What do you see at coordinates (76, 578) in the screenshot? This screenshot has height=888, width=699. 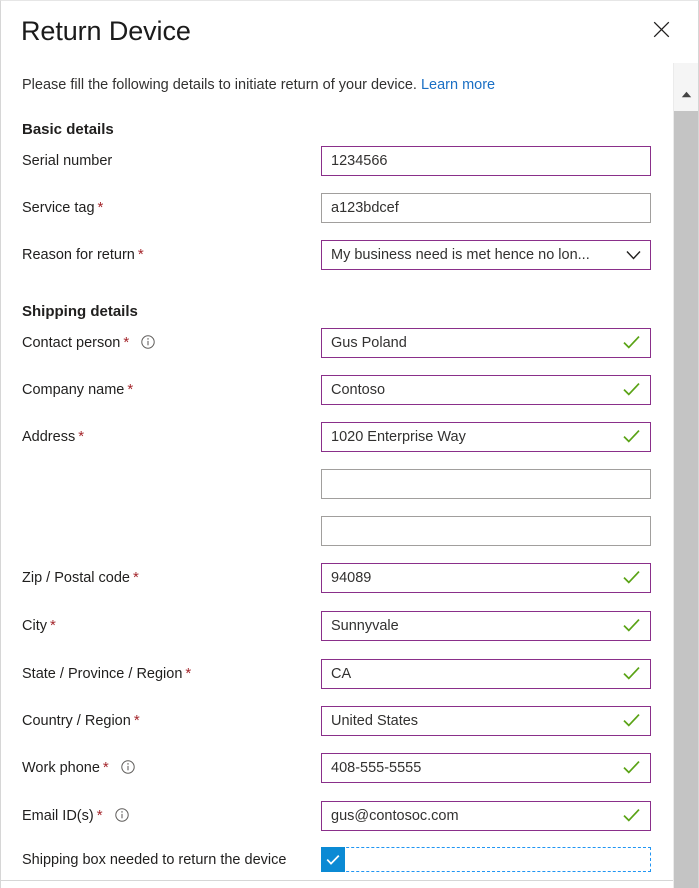 I see `label-text: Zip / Postal code` at bounding box center [76, 578].